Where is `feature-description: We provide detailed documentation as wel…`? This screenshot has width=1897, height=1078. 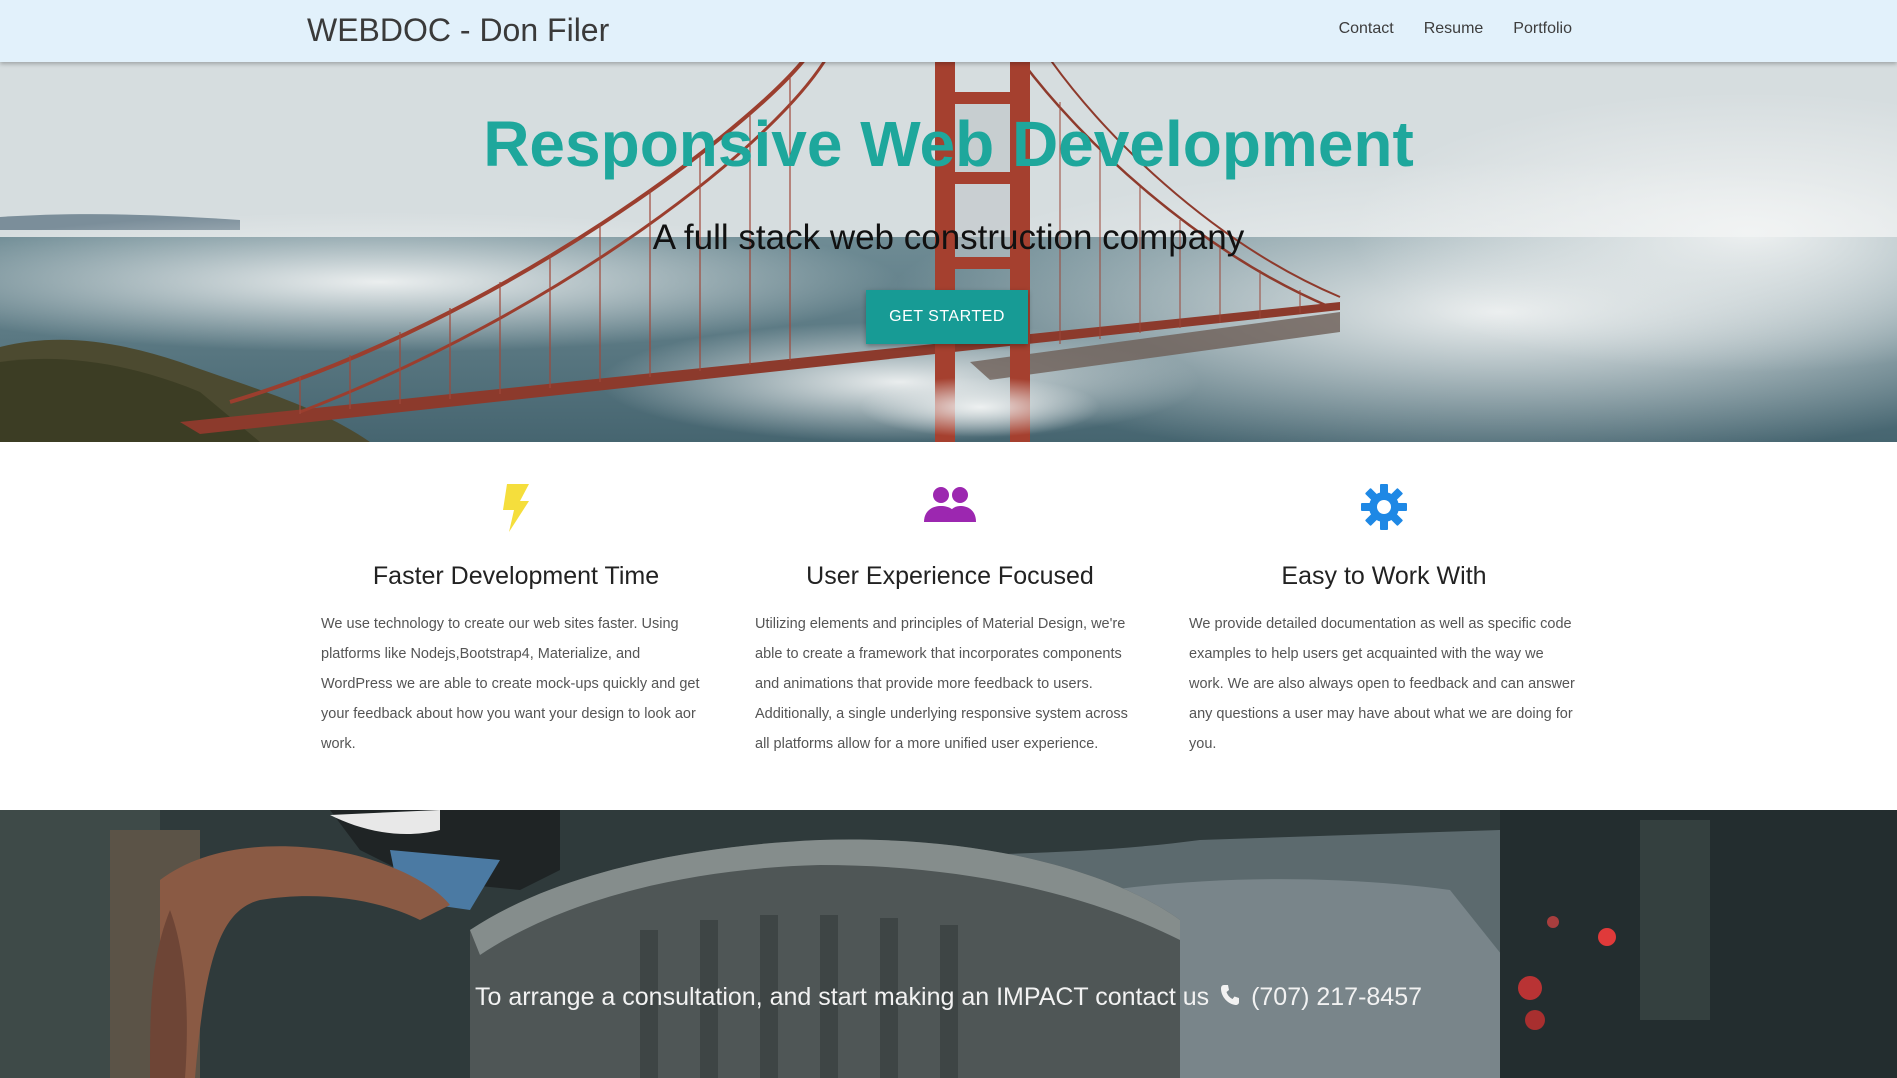
feature-description: We provide detailed documentation as wel… is located at coordinates (1382, 684).